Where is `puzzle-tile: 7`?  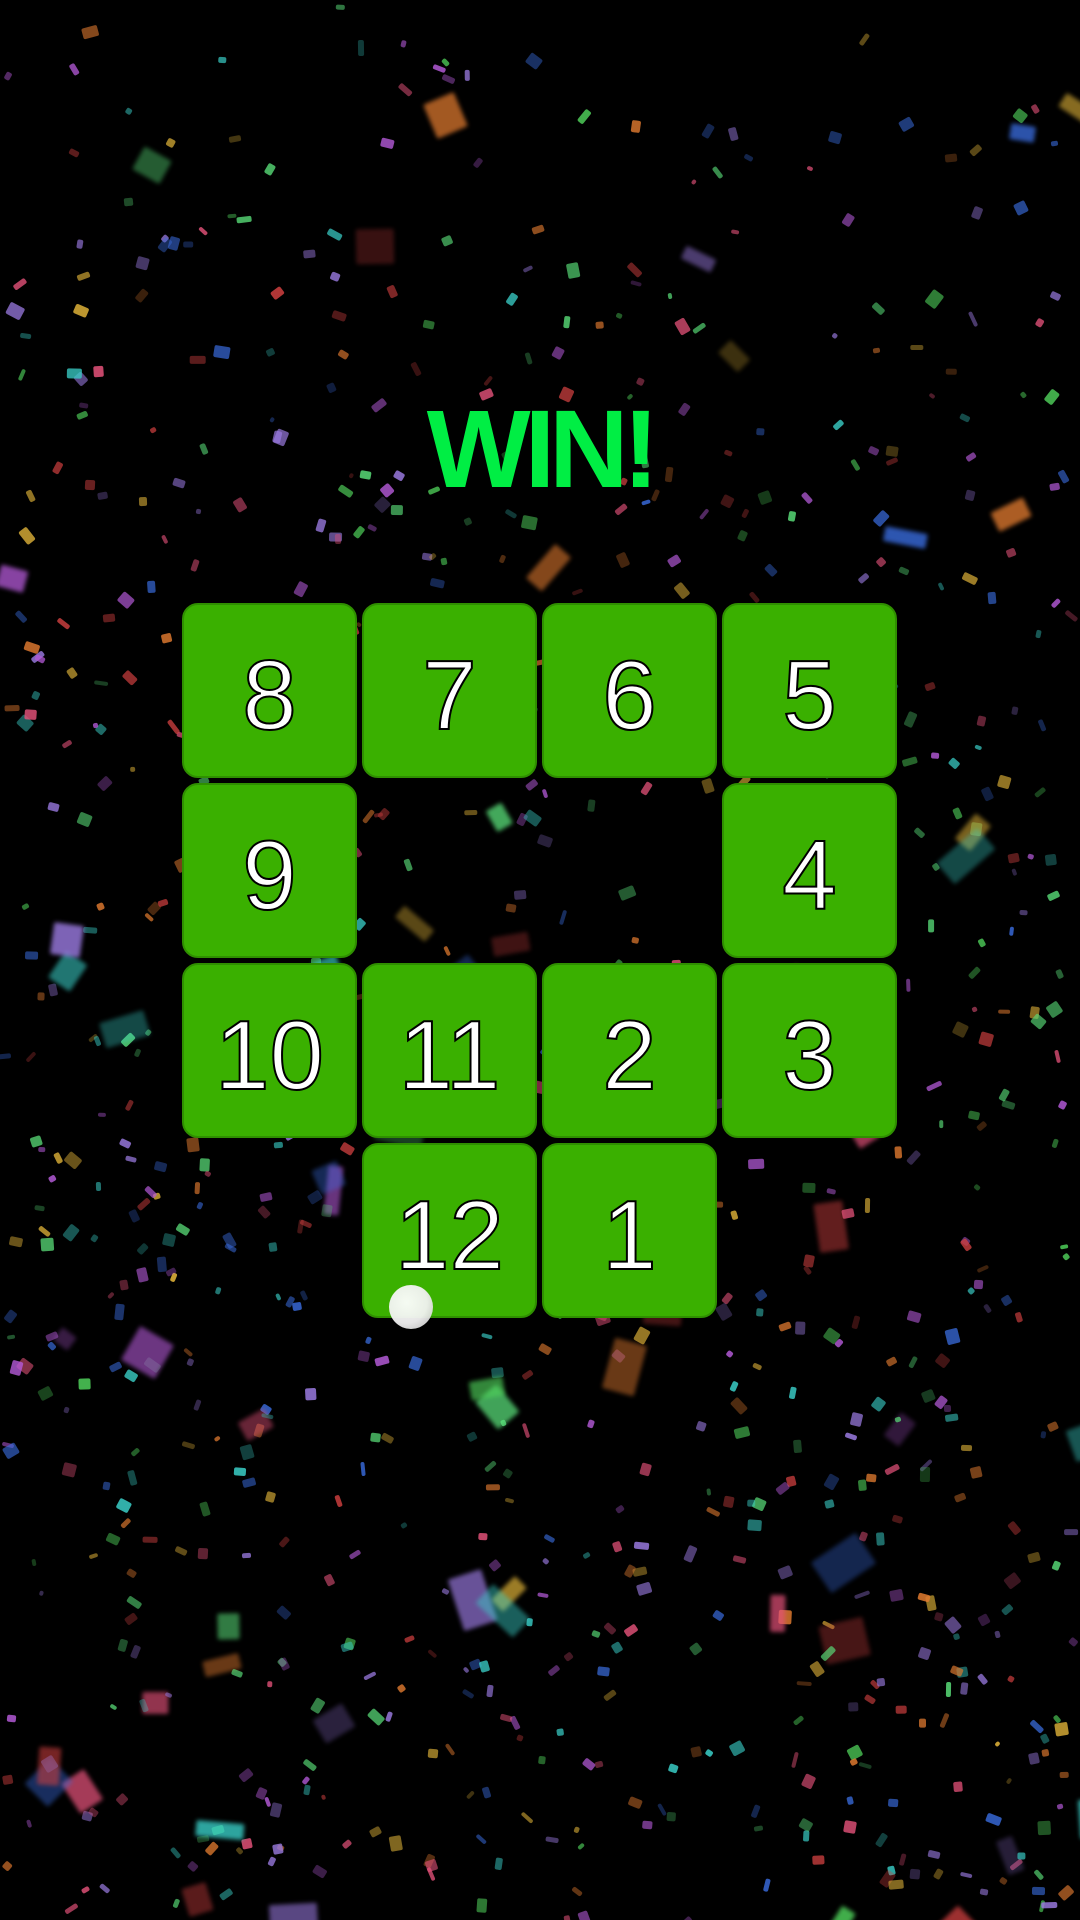
puzzle-tile: 7 is located at coordinates (449, 690).